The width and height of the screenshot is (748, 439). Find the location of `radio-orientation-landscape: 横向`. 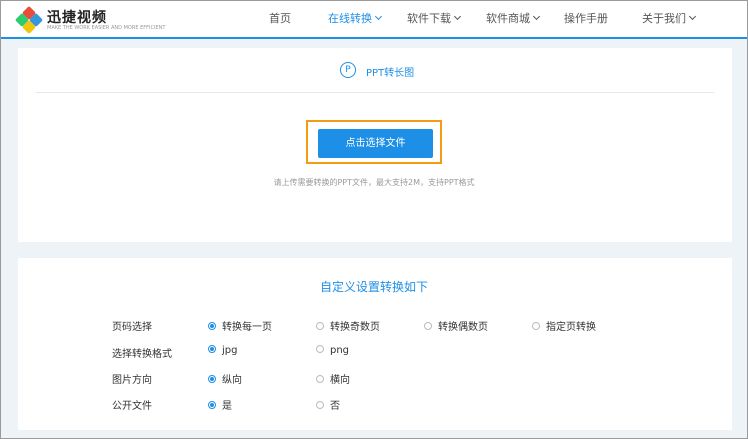

radio-orientation-landscape: 横向 is located at coordinates (333, 378).